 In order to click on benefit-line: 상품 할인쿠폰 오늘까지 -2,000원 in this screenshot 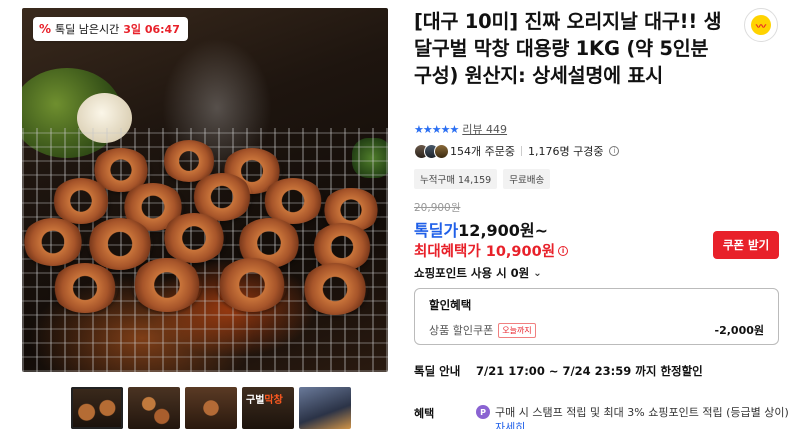, I will do `click(596, 330)`.